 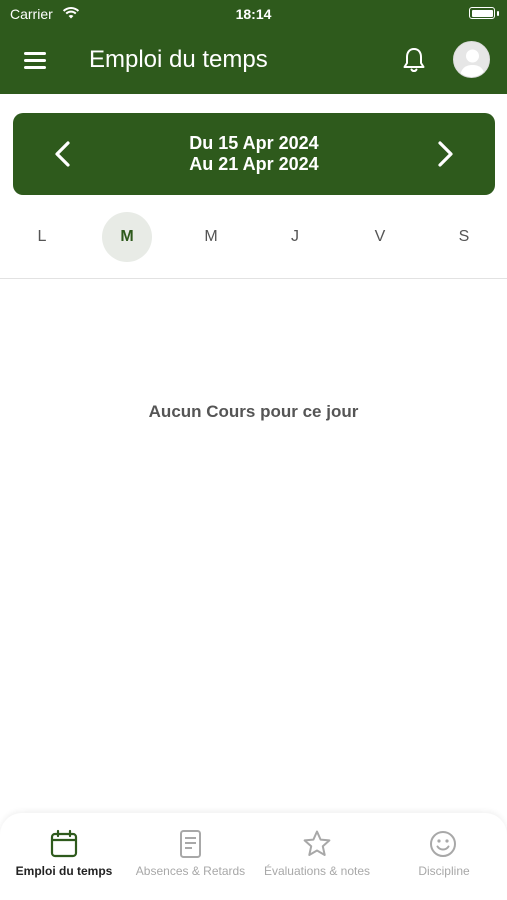 I want to click on battery-icon, so click(x=482, y=13).